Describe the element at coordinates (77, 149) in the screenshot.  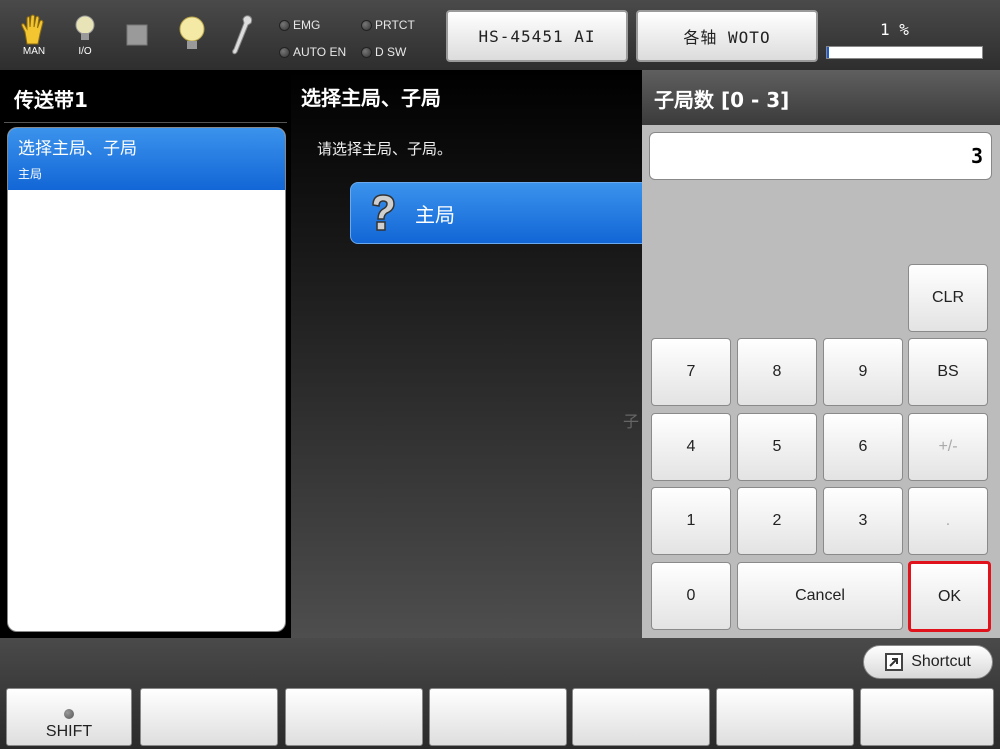
I see `list-item-label: 选择主局、子局` at that location.